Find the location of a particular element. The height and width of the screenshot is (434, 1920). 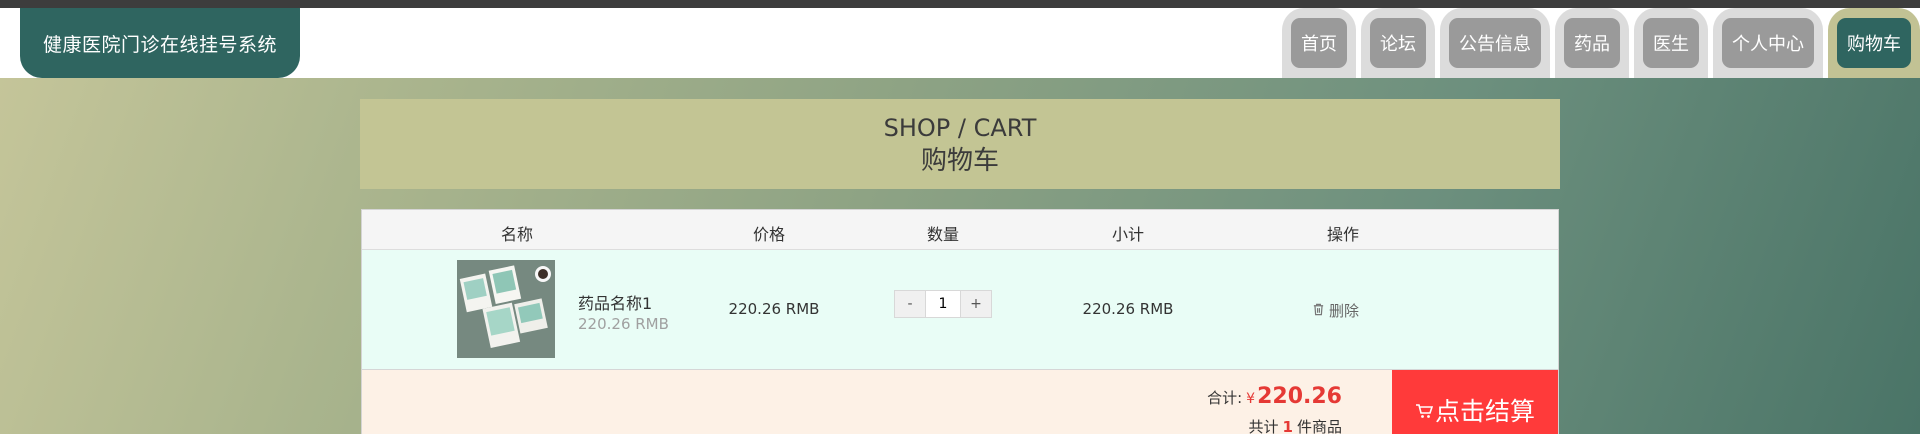

item-count: 1 is located at coordinates (1287, 426).